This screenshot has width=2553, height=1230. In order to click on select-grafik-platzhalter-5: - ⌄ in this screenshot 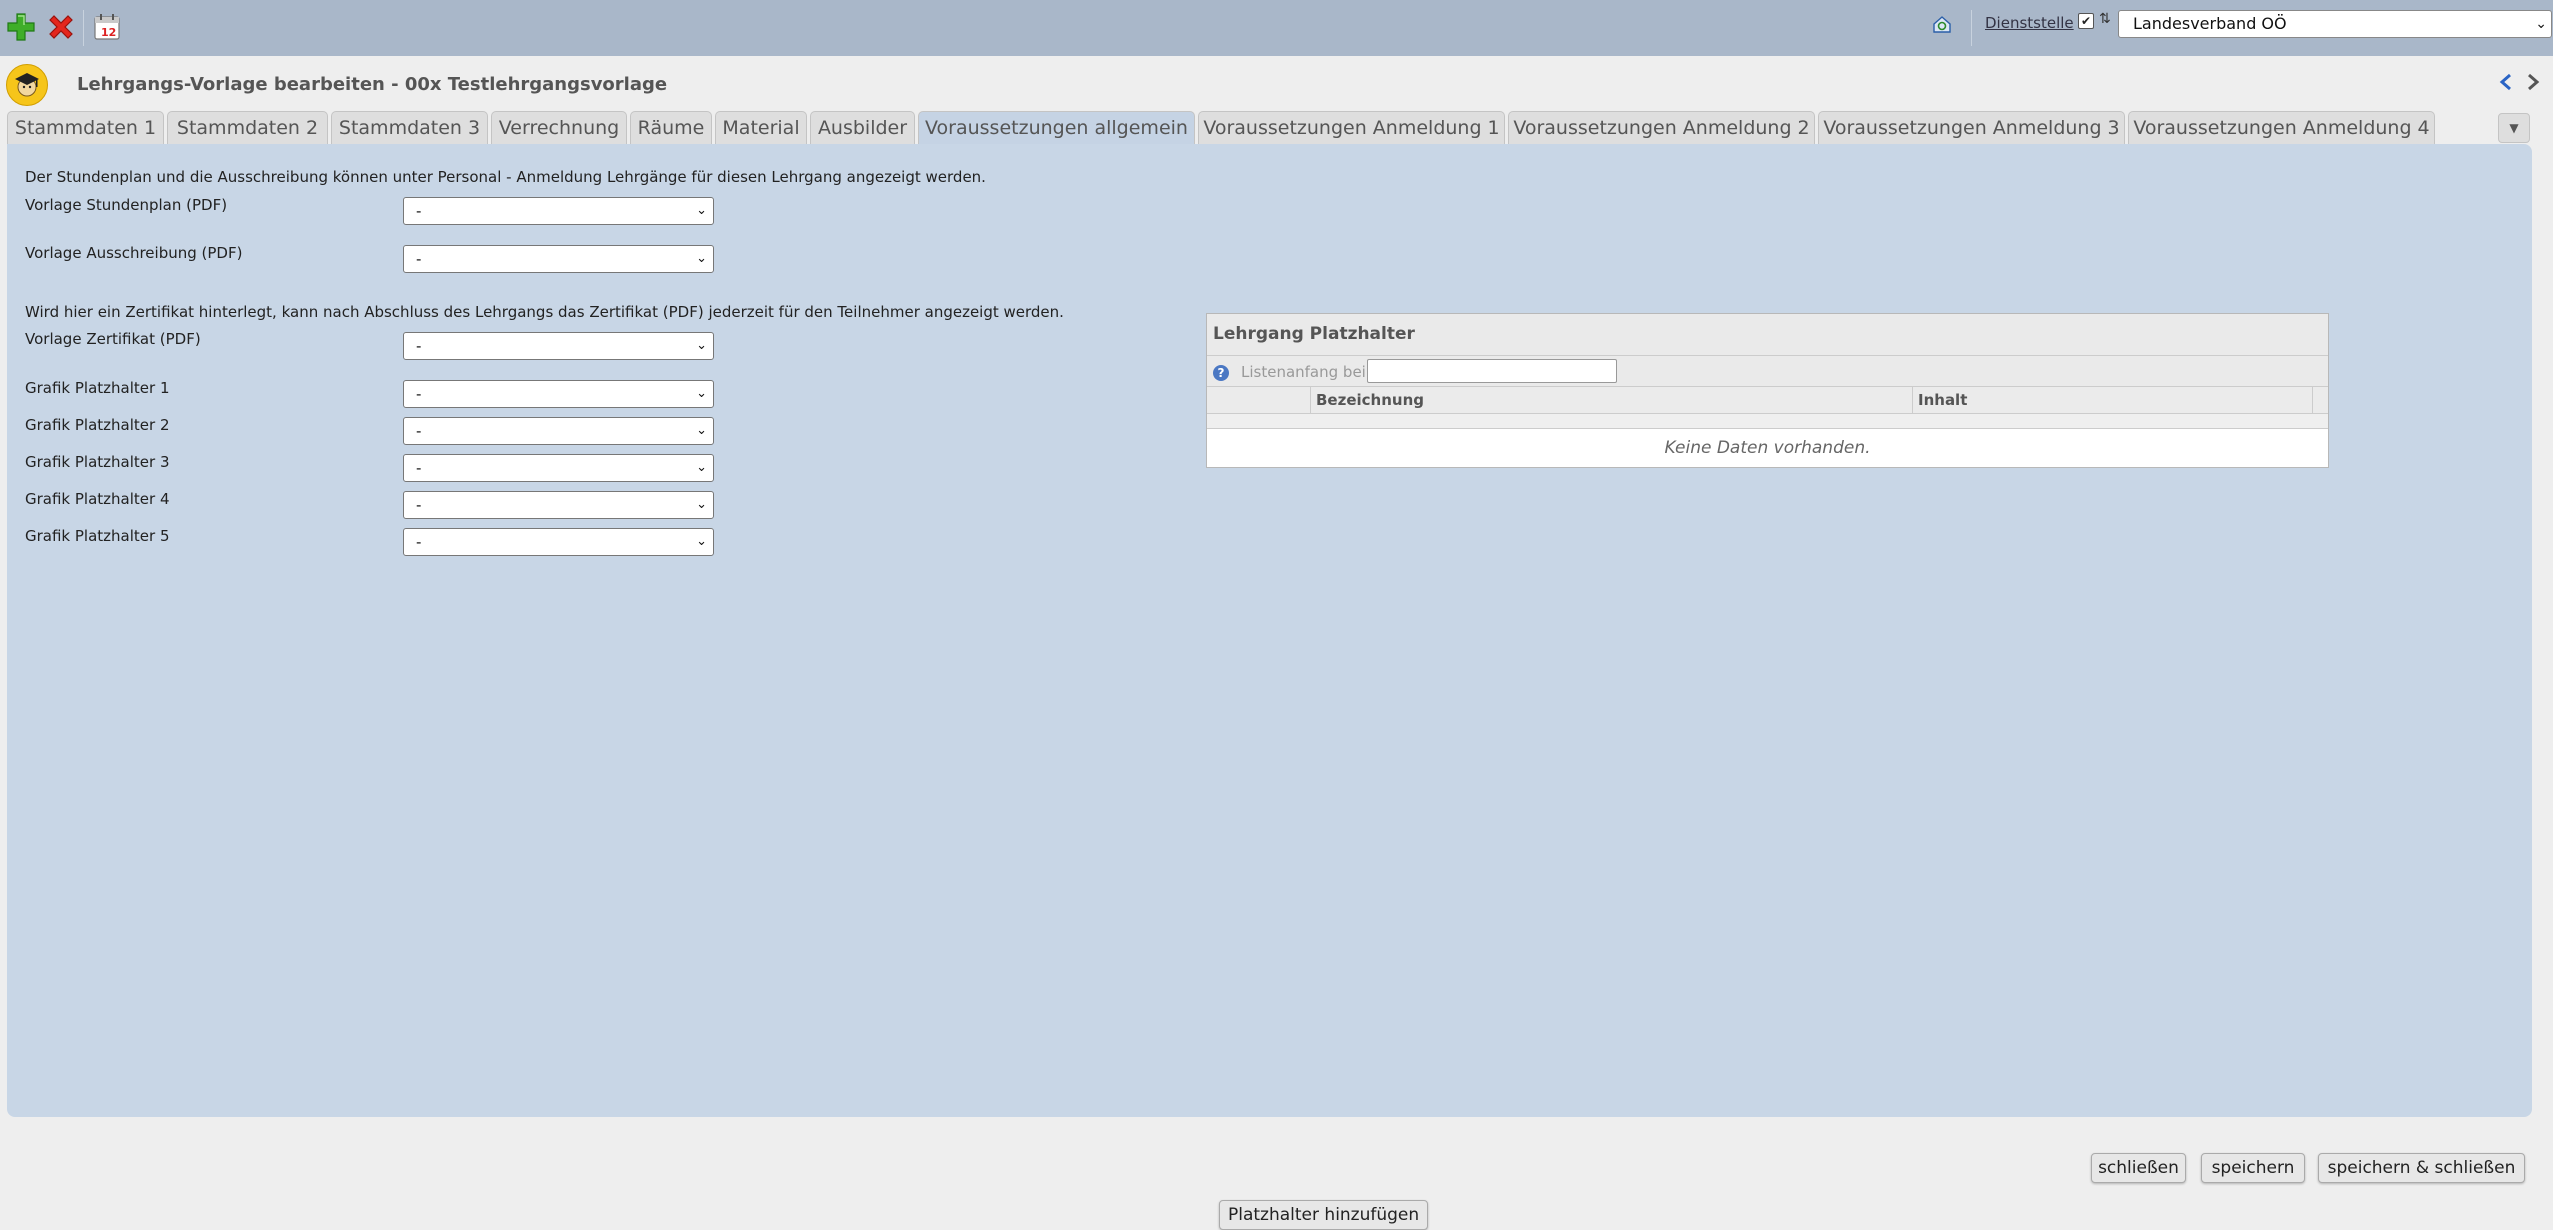, I will do `click(558, 542)`.